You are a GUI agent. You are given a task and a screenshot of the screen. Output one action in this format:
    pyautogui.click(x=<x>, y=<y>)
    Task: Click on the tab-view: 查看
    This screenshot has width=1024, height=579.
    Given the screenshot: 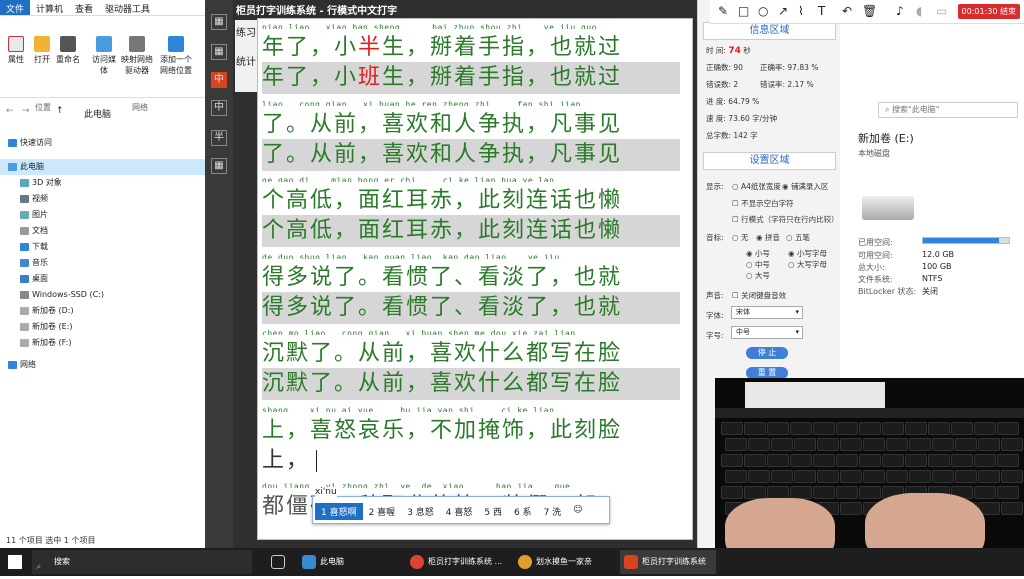 What is the action you would take?
    pyautogui.click(x=84, y=7)
    